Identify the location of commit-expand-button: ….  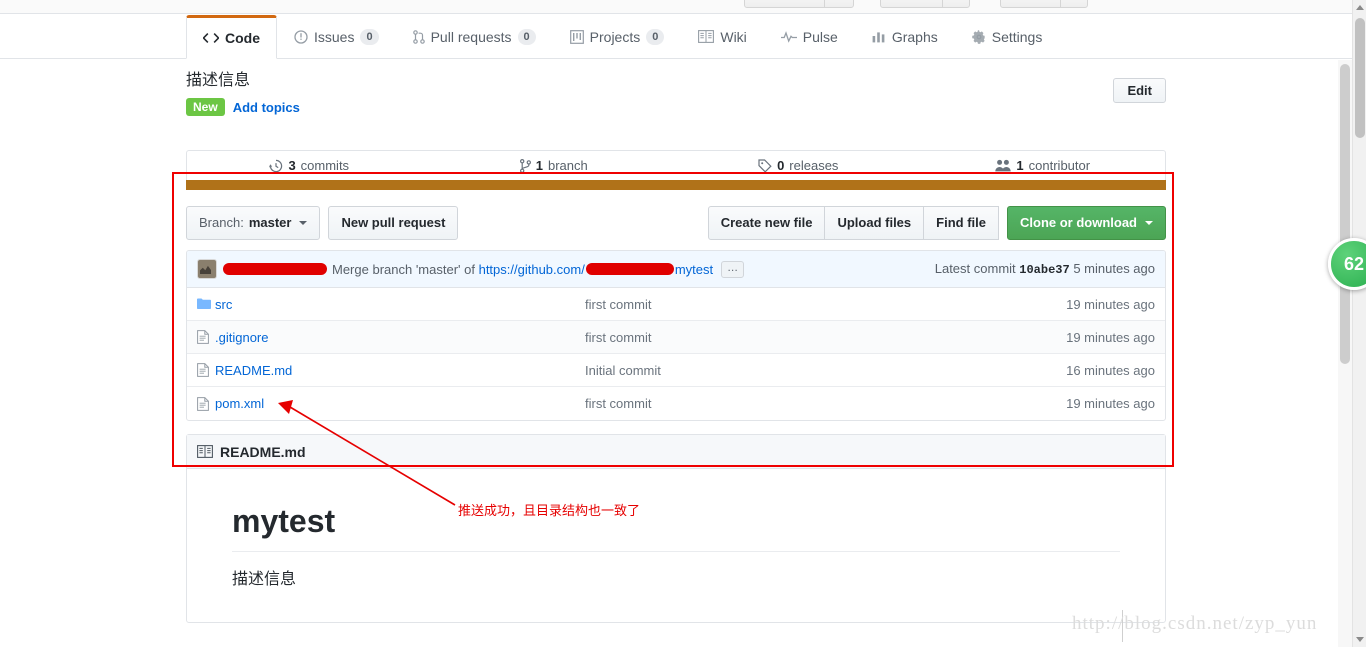
(733, 269).